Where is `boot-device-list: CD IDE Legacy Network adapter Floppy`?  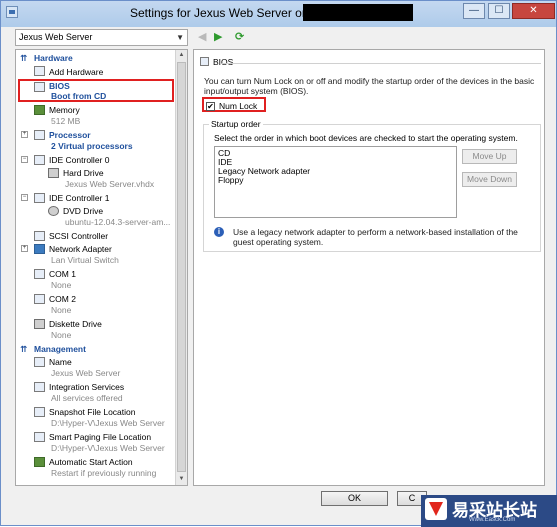 boot-device-list: CD IDE Legacy Network adapter Floppy is located at coordinates (335, 182).